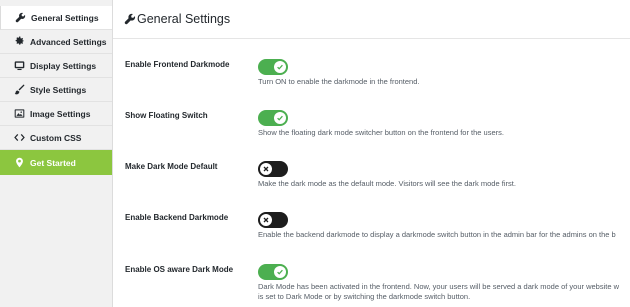 The image size is (630, 307). What do you see at coordinates (177, 217) in the screenshot?
I see `setting-label: Enable Backend Darkmode` at bounding box center [177, 217].